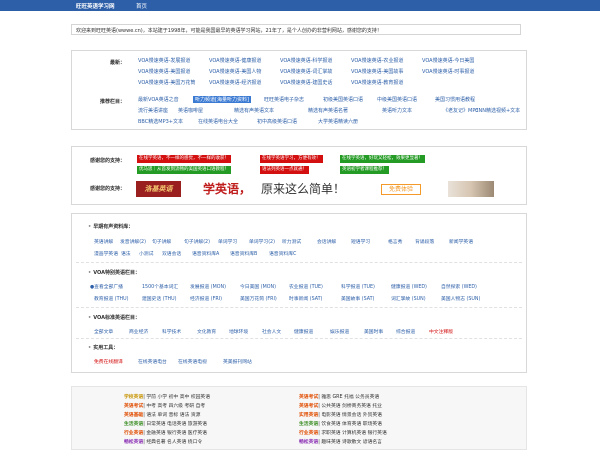  Describe the element at coordinates (262, 241) in the screenshot. I see `early-audio-link: 单词学习(2)` at that location.